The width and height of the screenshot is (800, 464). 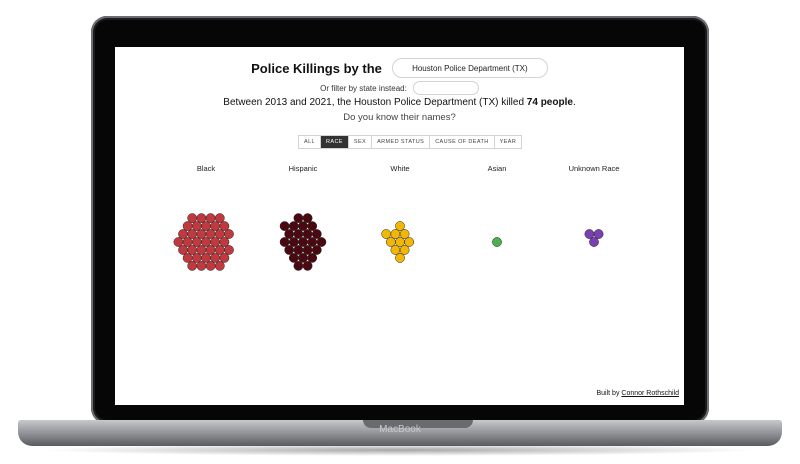 I want to click on credit-line: Built by Connor Rothschild, so click(x=638, y=393).